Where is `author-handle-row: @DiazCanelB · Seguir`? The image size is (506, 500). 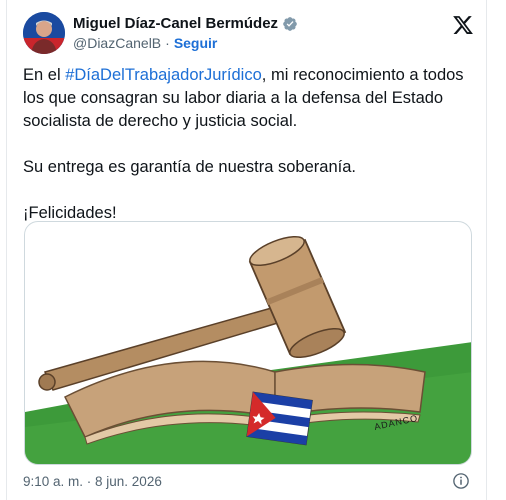
author-handle-row: @DiazCanelB · Seguir is located at coordinates (145, 43).